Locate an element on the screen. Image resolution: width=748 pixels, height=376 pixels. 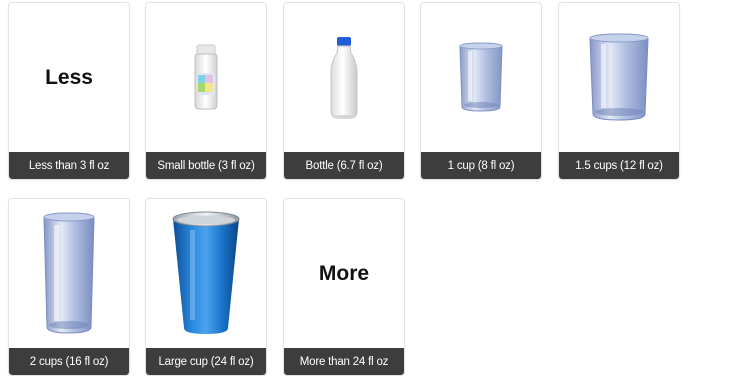
option-less-than-3-fl-oz: Less Less than 3 fl oz is located at coordinates (69, 91).